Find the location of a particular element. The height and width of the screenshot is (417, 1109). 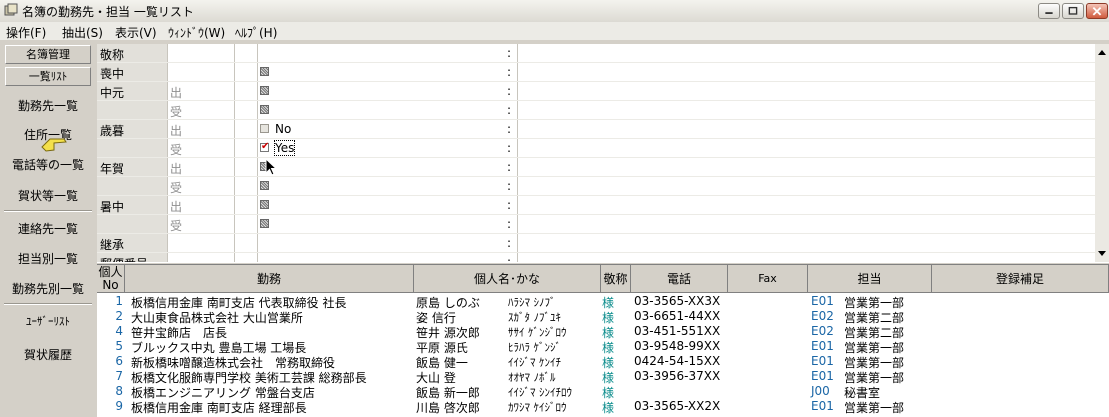

cell-staff-dept: 営業第一部 is located at coordinates (874, 408).